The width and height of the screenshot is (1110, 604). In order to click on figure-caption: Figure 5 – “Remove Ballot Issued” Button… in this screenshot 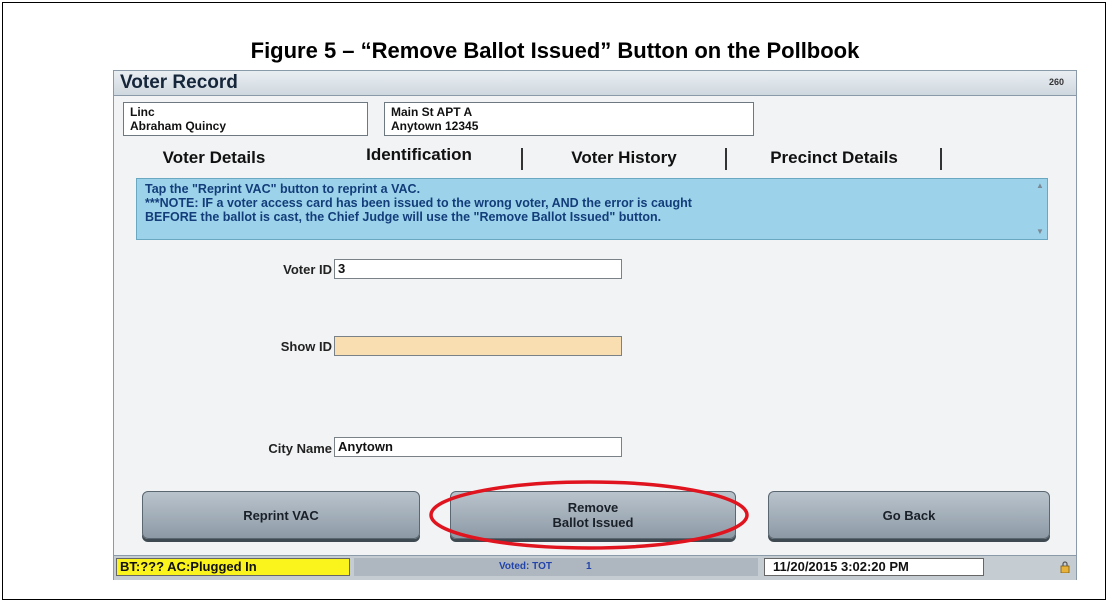, I will do `click(555, 50)`.